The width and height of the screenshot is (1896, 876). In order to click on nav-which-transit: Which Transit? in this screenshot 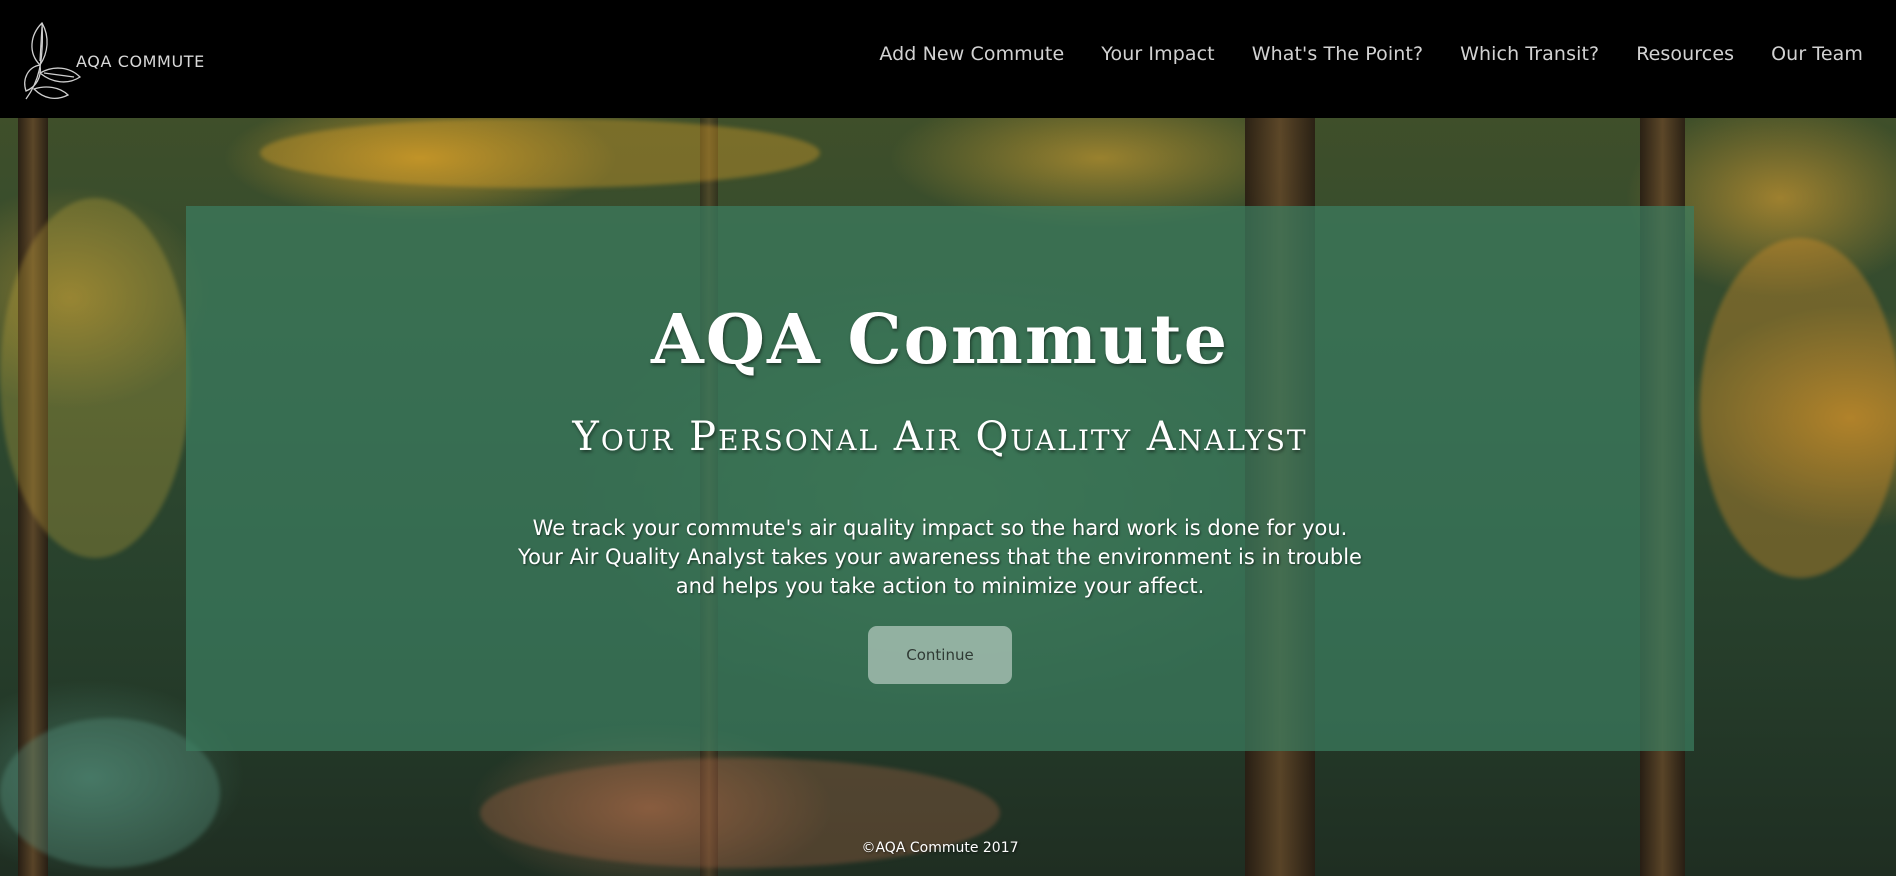, I will do `click(1529, 54)`.